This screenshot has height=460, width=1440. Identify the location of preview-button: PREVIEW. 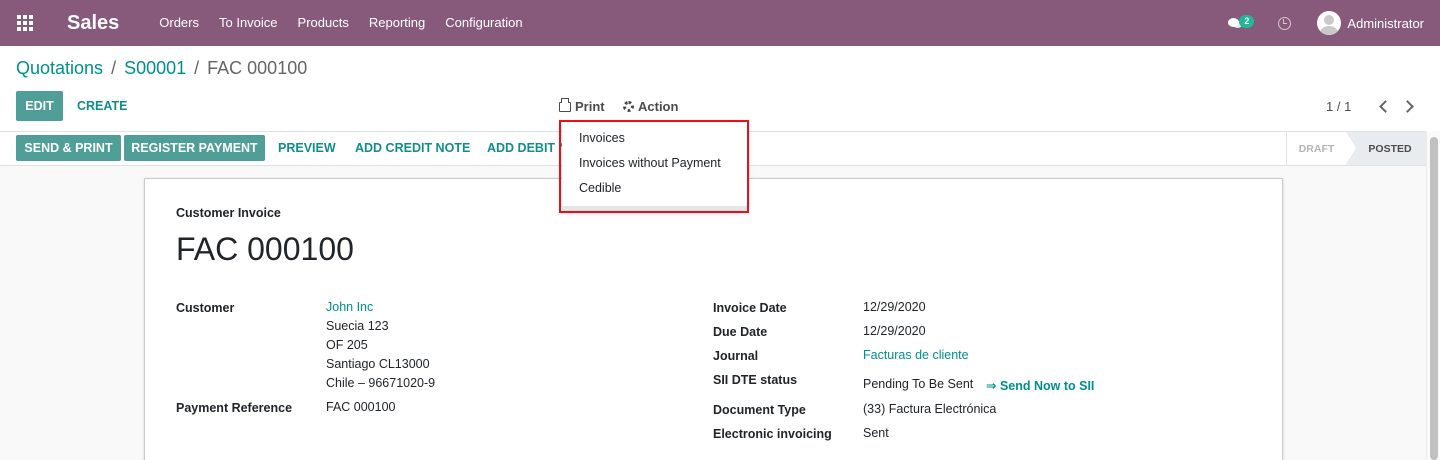
(307, 148).